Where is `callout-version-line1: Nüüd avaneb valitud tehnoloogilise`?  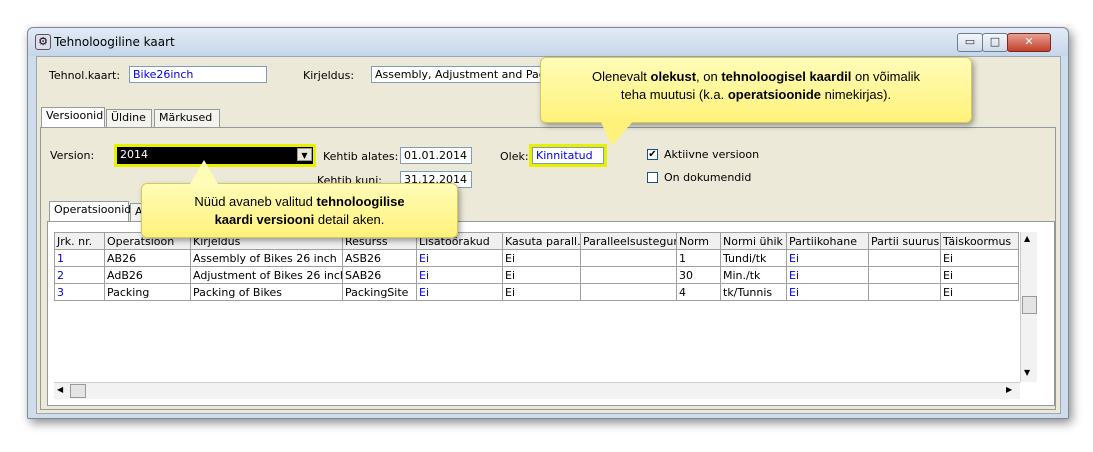
callout-version-line1: Nüüd avaneb valitud tehnoloogilise is located at coordinates (299, 197).